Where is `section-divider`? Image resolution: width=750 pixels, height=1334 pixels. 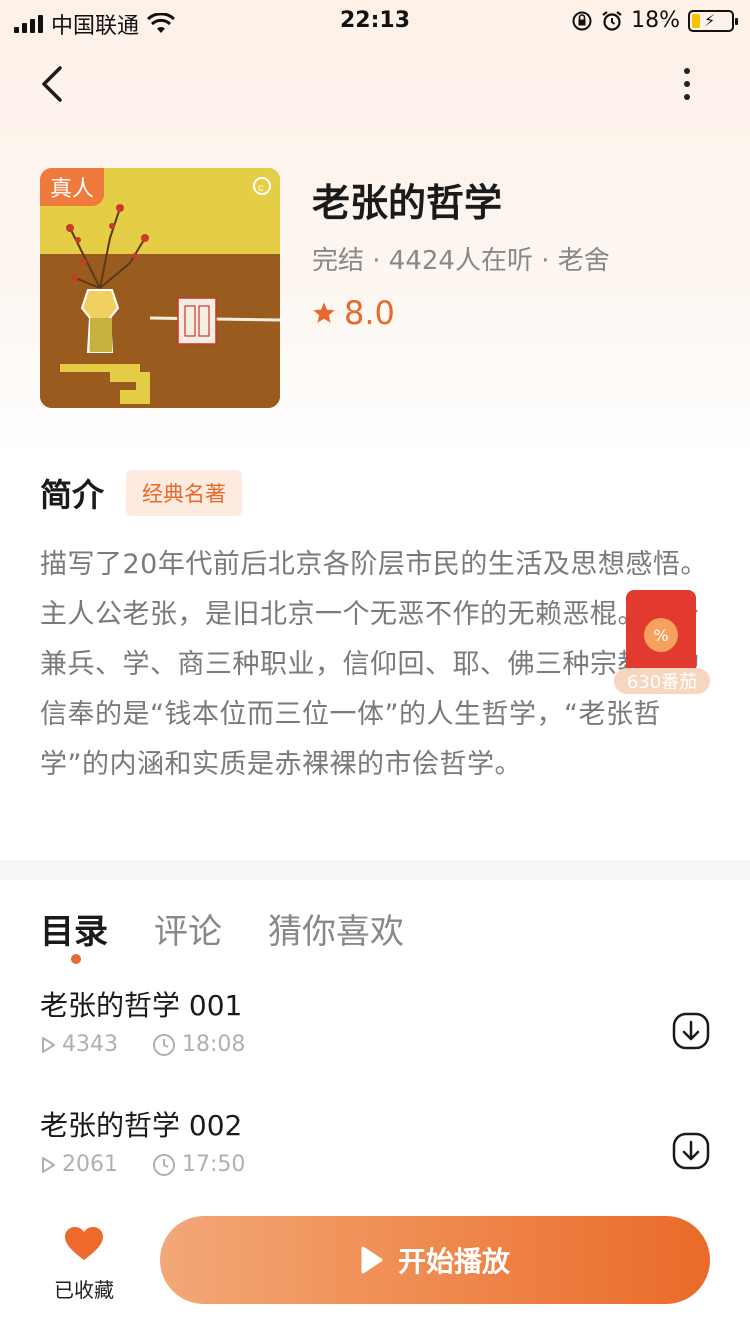
section-divider is located at coordinates (375, 870).